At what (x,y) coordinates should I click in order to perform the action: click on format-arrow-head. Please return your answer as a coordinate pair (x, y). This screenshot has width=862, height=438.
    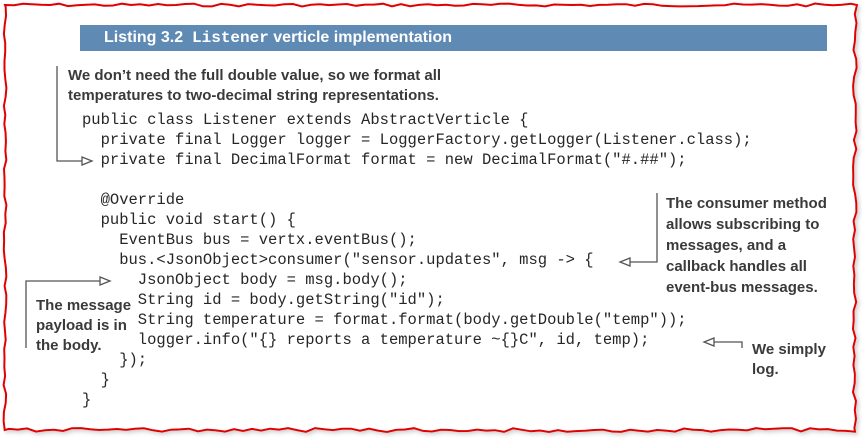
    Looking at the image, I should click on (87, 161).